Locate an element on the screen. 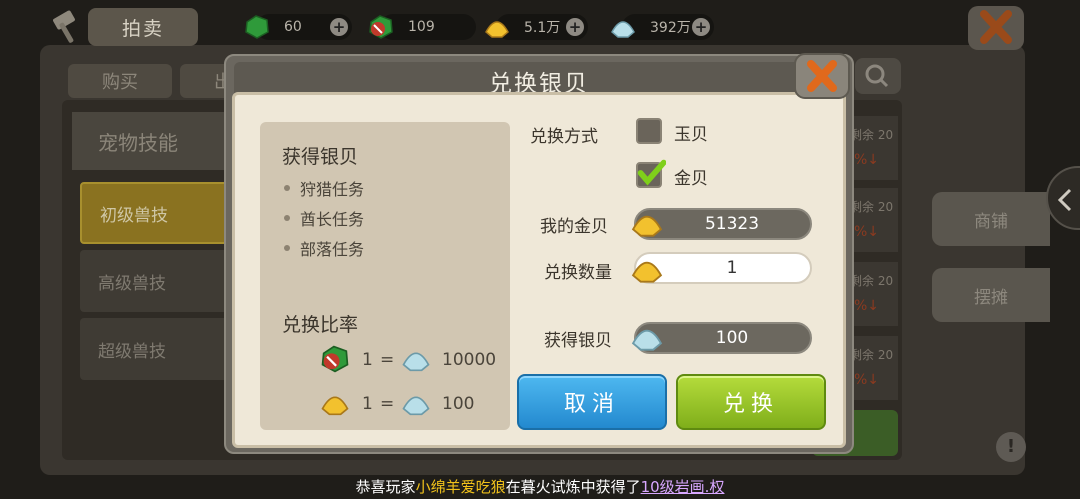 The width and height of the screenshot is (1080, 499). shop-side-button: 商铺 is located at coordinates (991, 219).